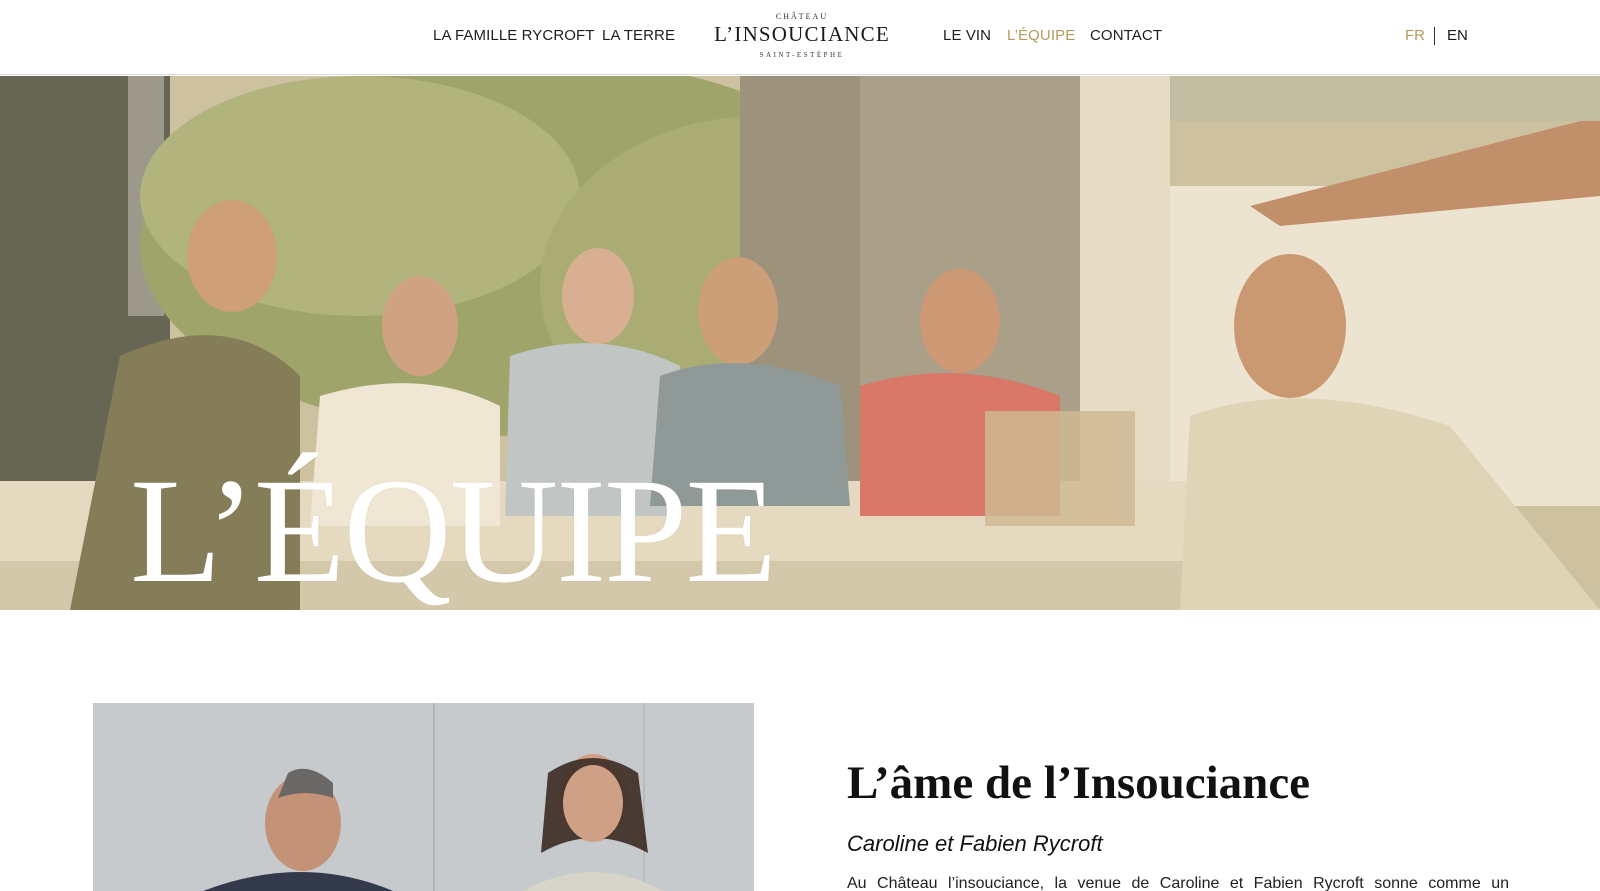 This screenshot has height=891, width=1600. What do you see at coordinates (1457, 35) in the screenshot?
I see `language-en: EN` at bounding box center [1457, 35].